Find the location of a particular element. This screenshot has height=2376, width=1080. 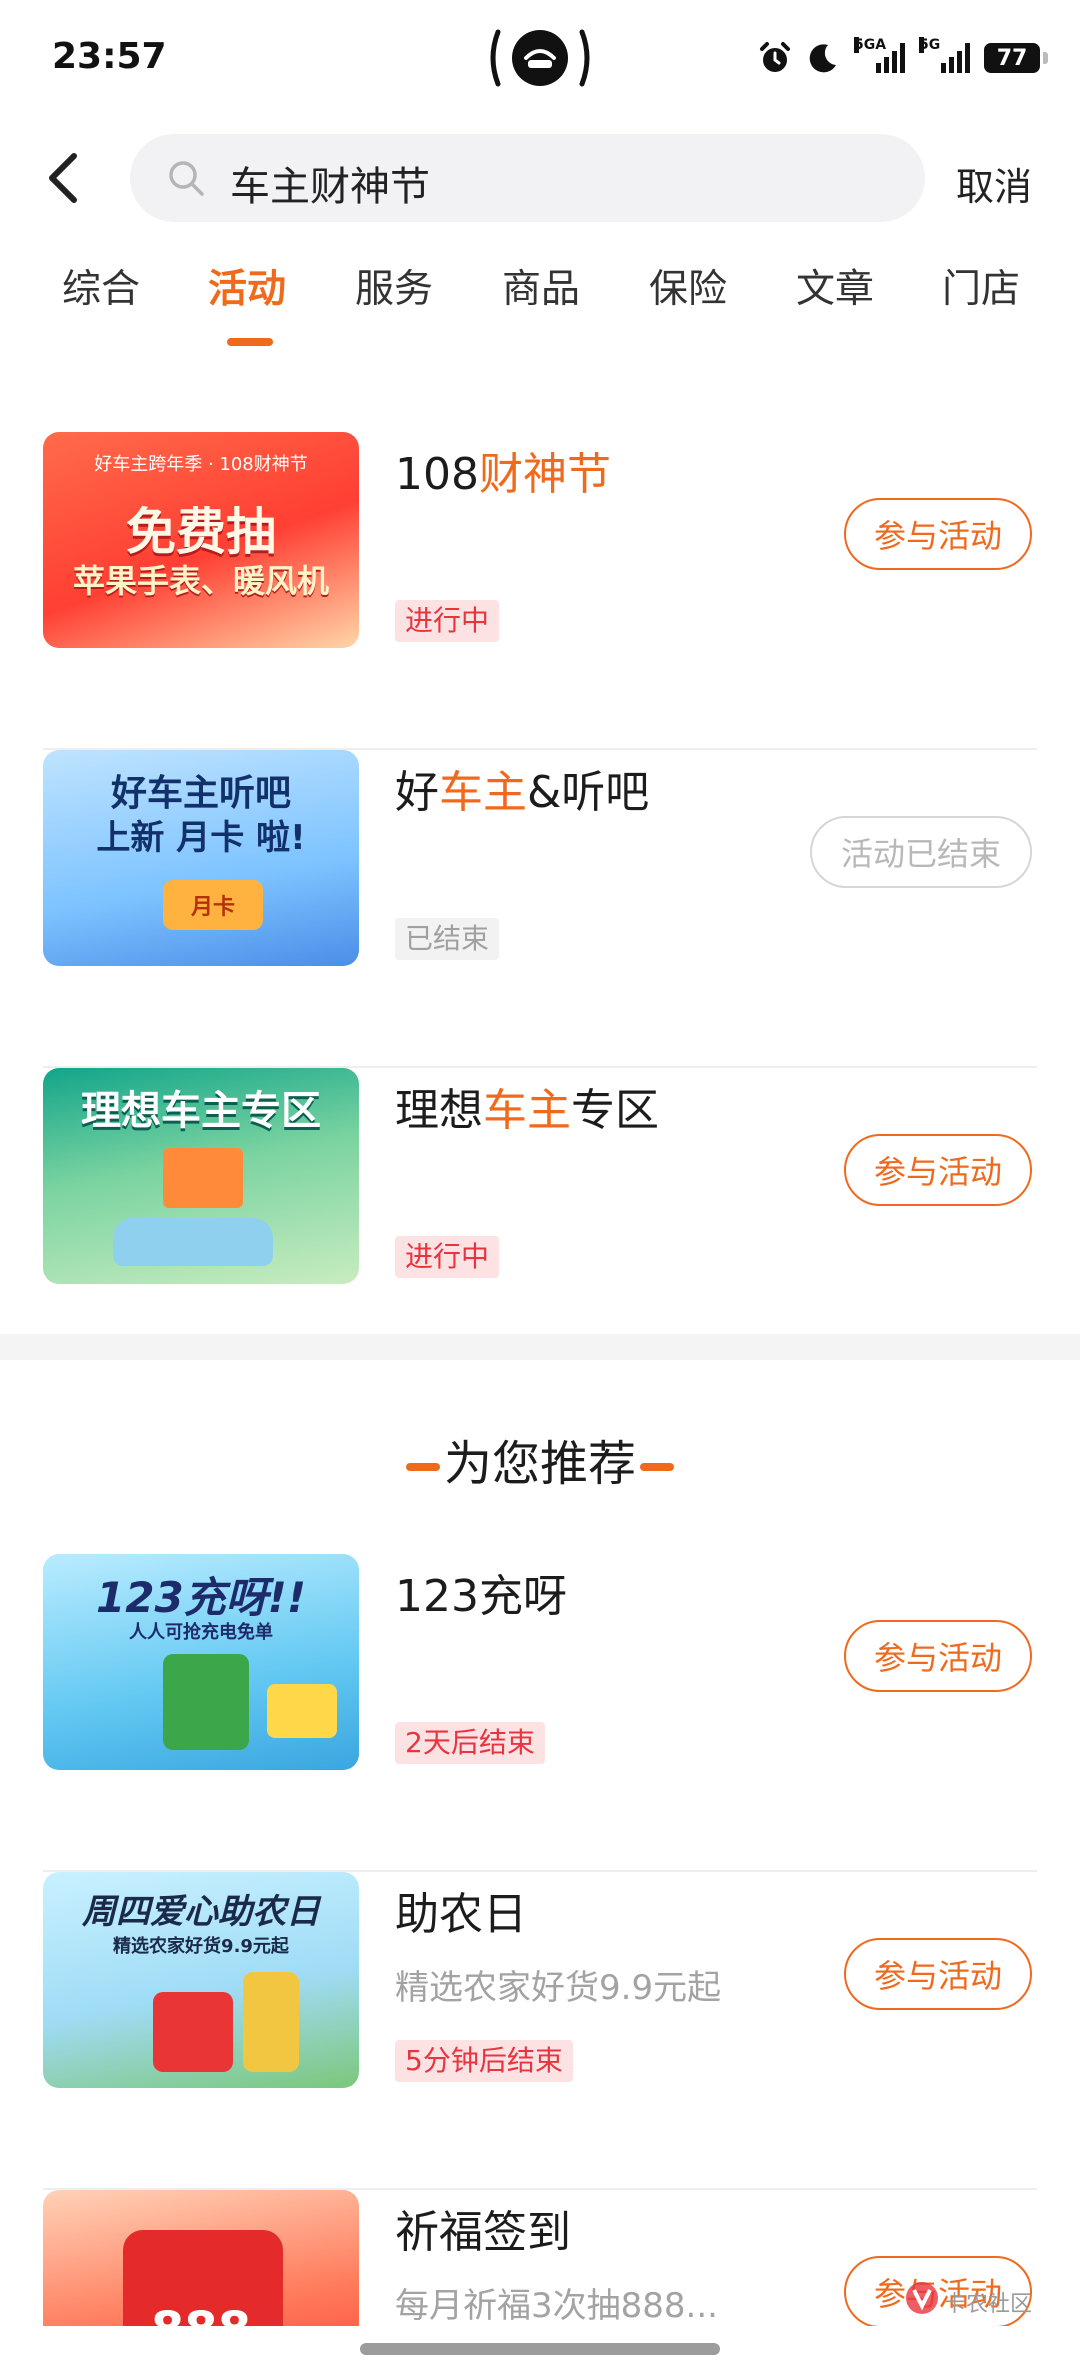

activity-title: 理想车主专区 is located at coordinates (527, 1106).